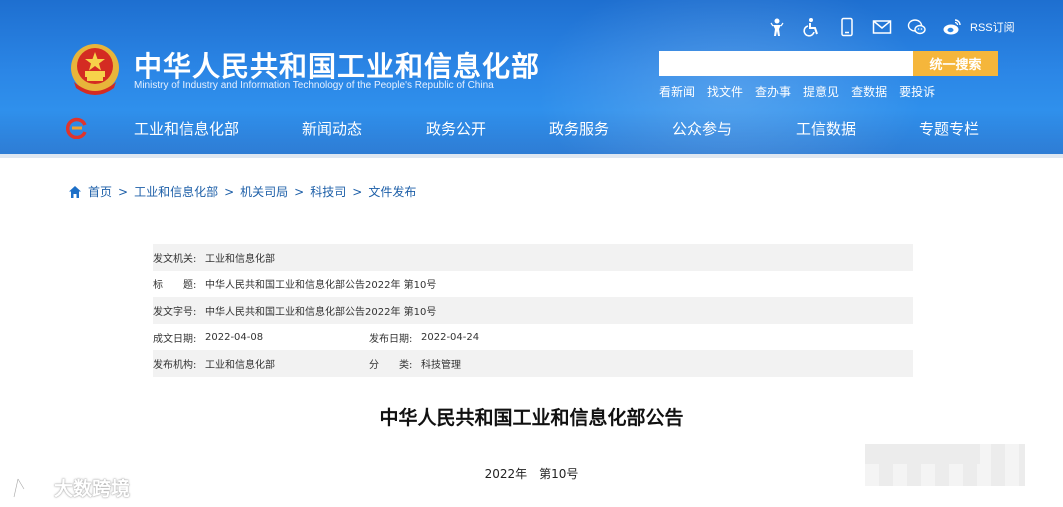 Image resolution: width=1063 pixels, height=507 pixels. What do you see at coordinates (77, 128) in the screenshot?
I see `china-e-gov-logo-icon` at bounding box center [77, 128].